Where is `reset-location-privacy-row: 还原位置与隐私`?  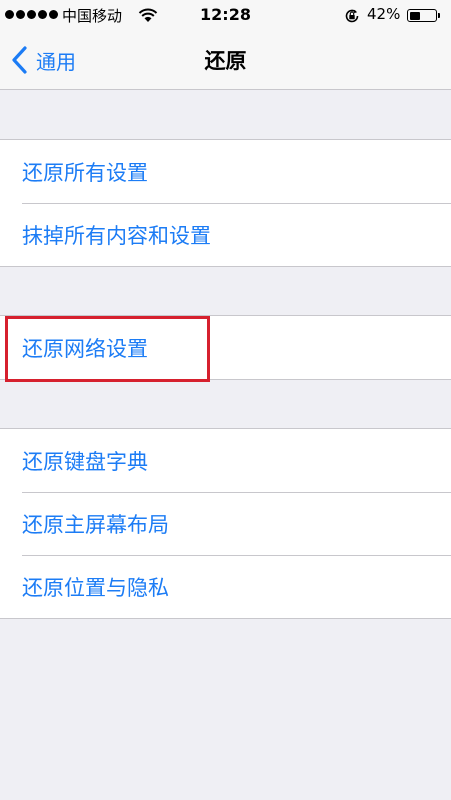 reset-location-privacy-row: 还原位置与隐私 is located at coordinates (225, 586).